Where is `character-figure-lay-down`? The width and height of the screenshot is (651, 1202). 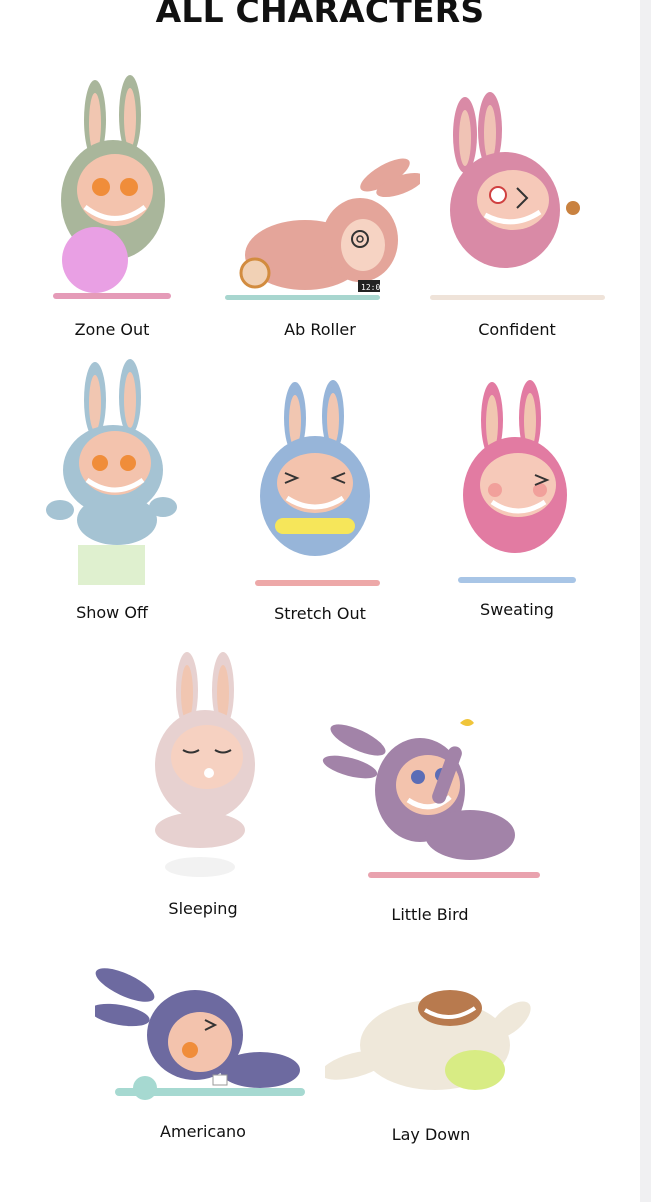 character-figure-lay-down is located at coordinates (428, 1040).